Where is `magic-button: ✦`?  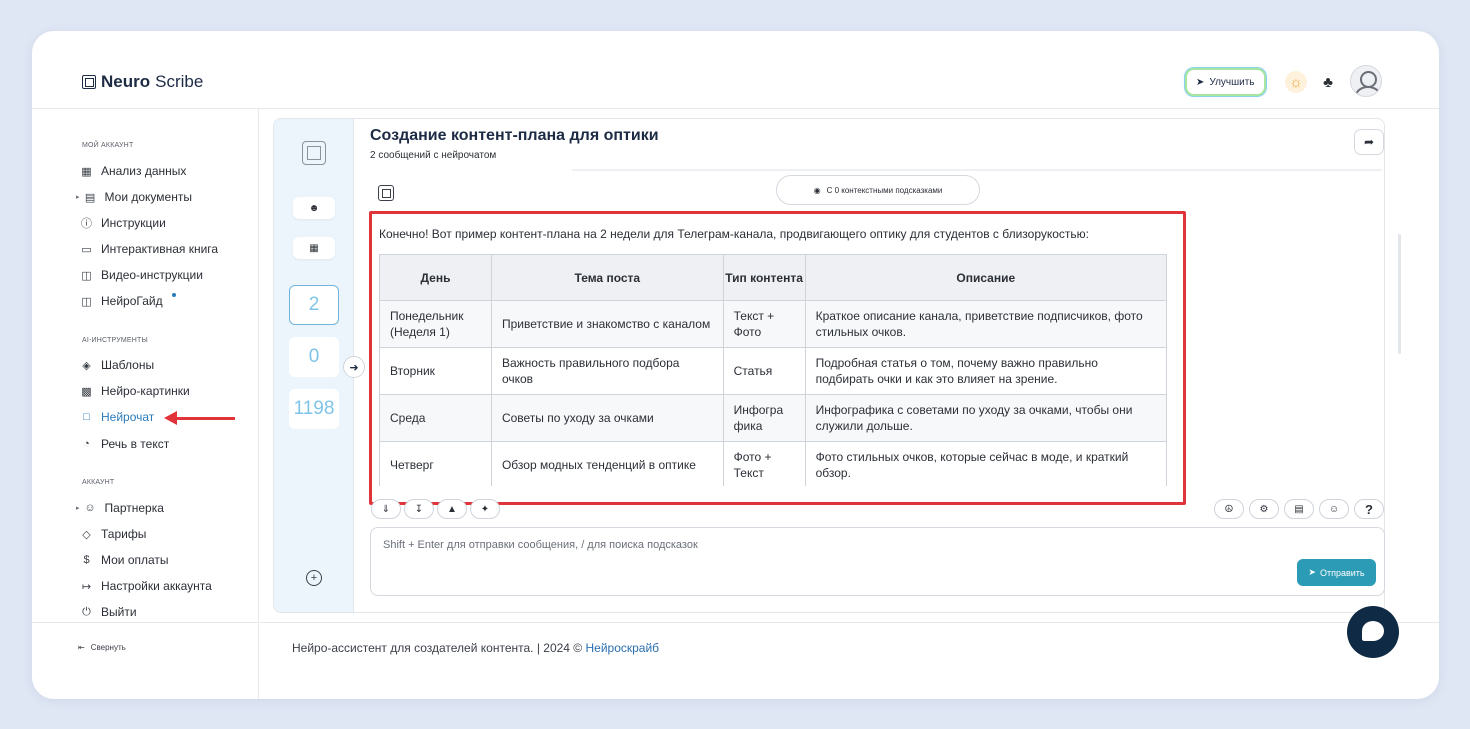
magic-button: ✦ is located at coordinates (485, 509).